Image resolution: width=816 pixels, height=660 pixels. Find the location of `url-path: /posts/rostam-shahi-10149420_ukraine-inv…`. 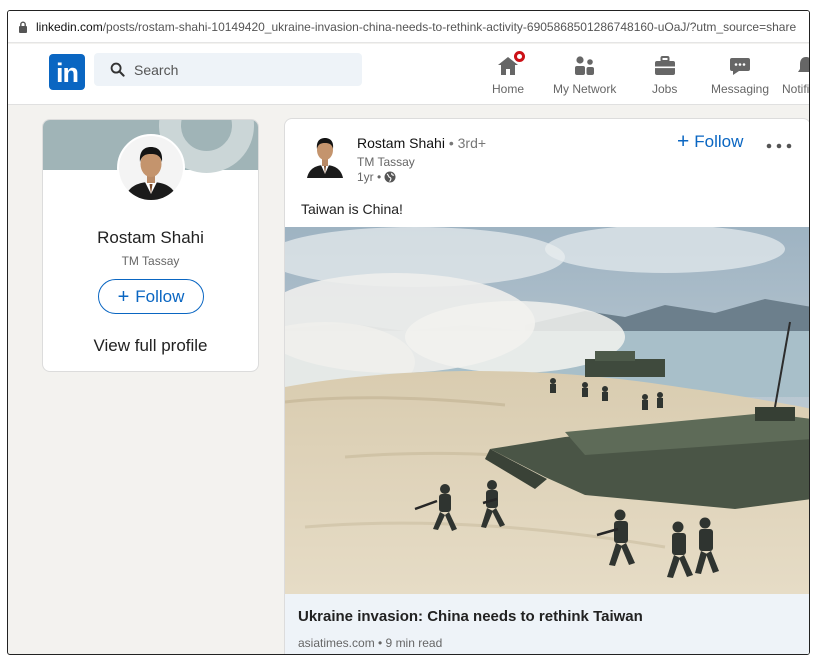

url-path: /posts/rostam-shahi-10149420_ukraine-inv… is located at coordinates (449, 26).